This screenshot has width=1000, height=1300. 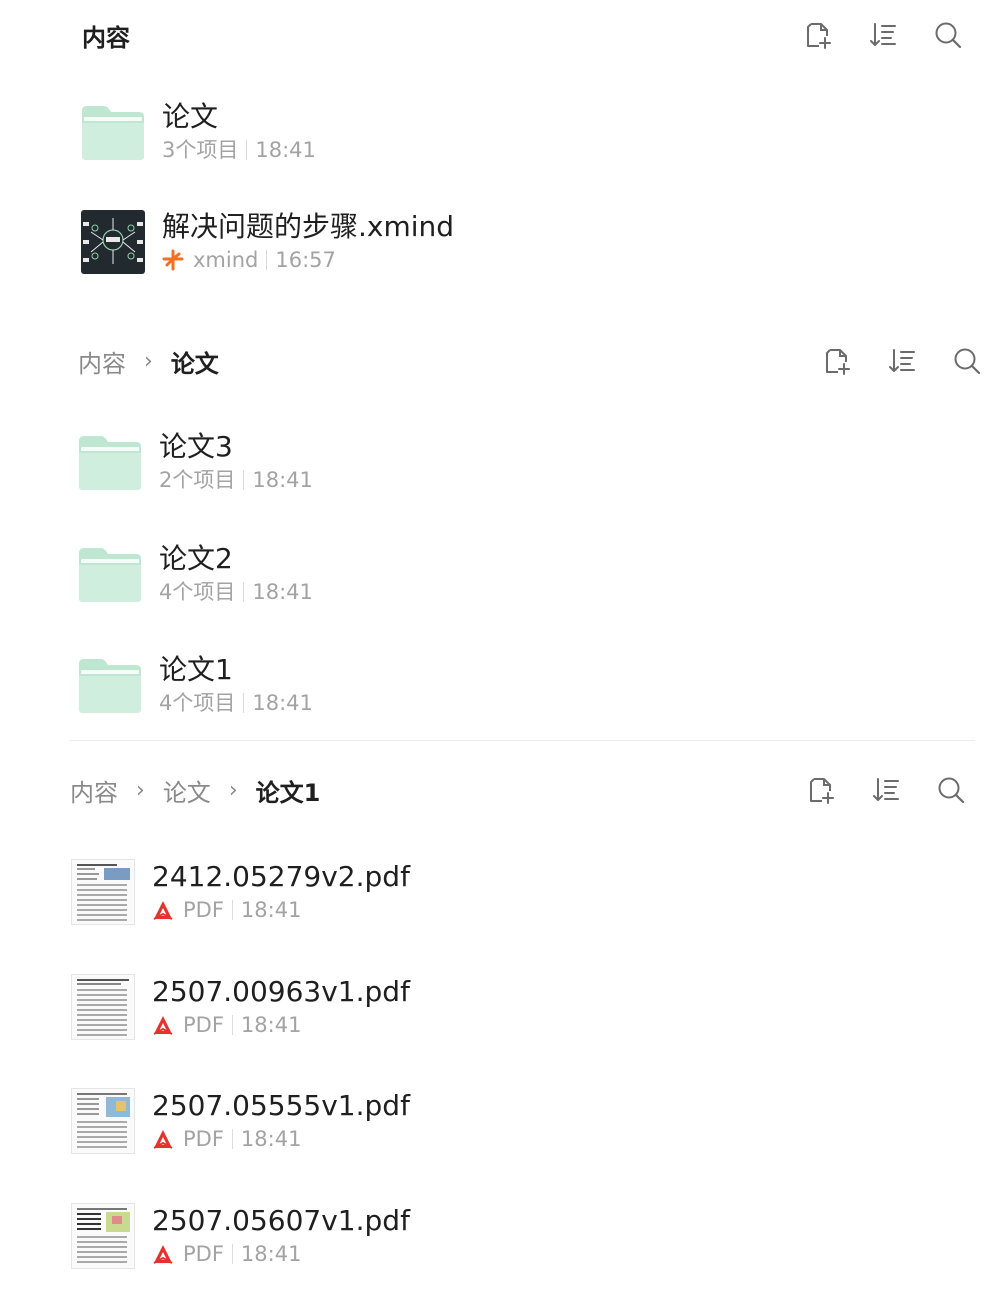 I want to click on item-name: 论文1, so click(x=196, y=669).